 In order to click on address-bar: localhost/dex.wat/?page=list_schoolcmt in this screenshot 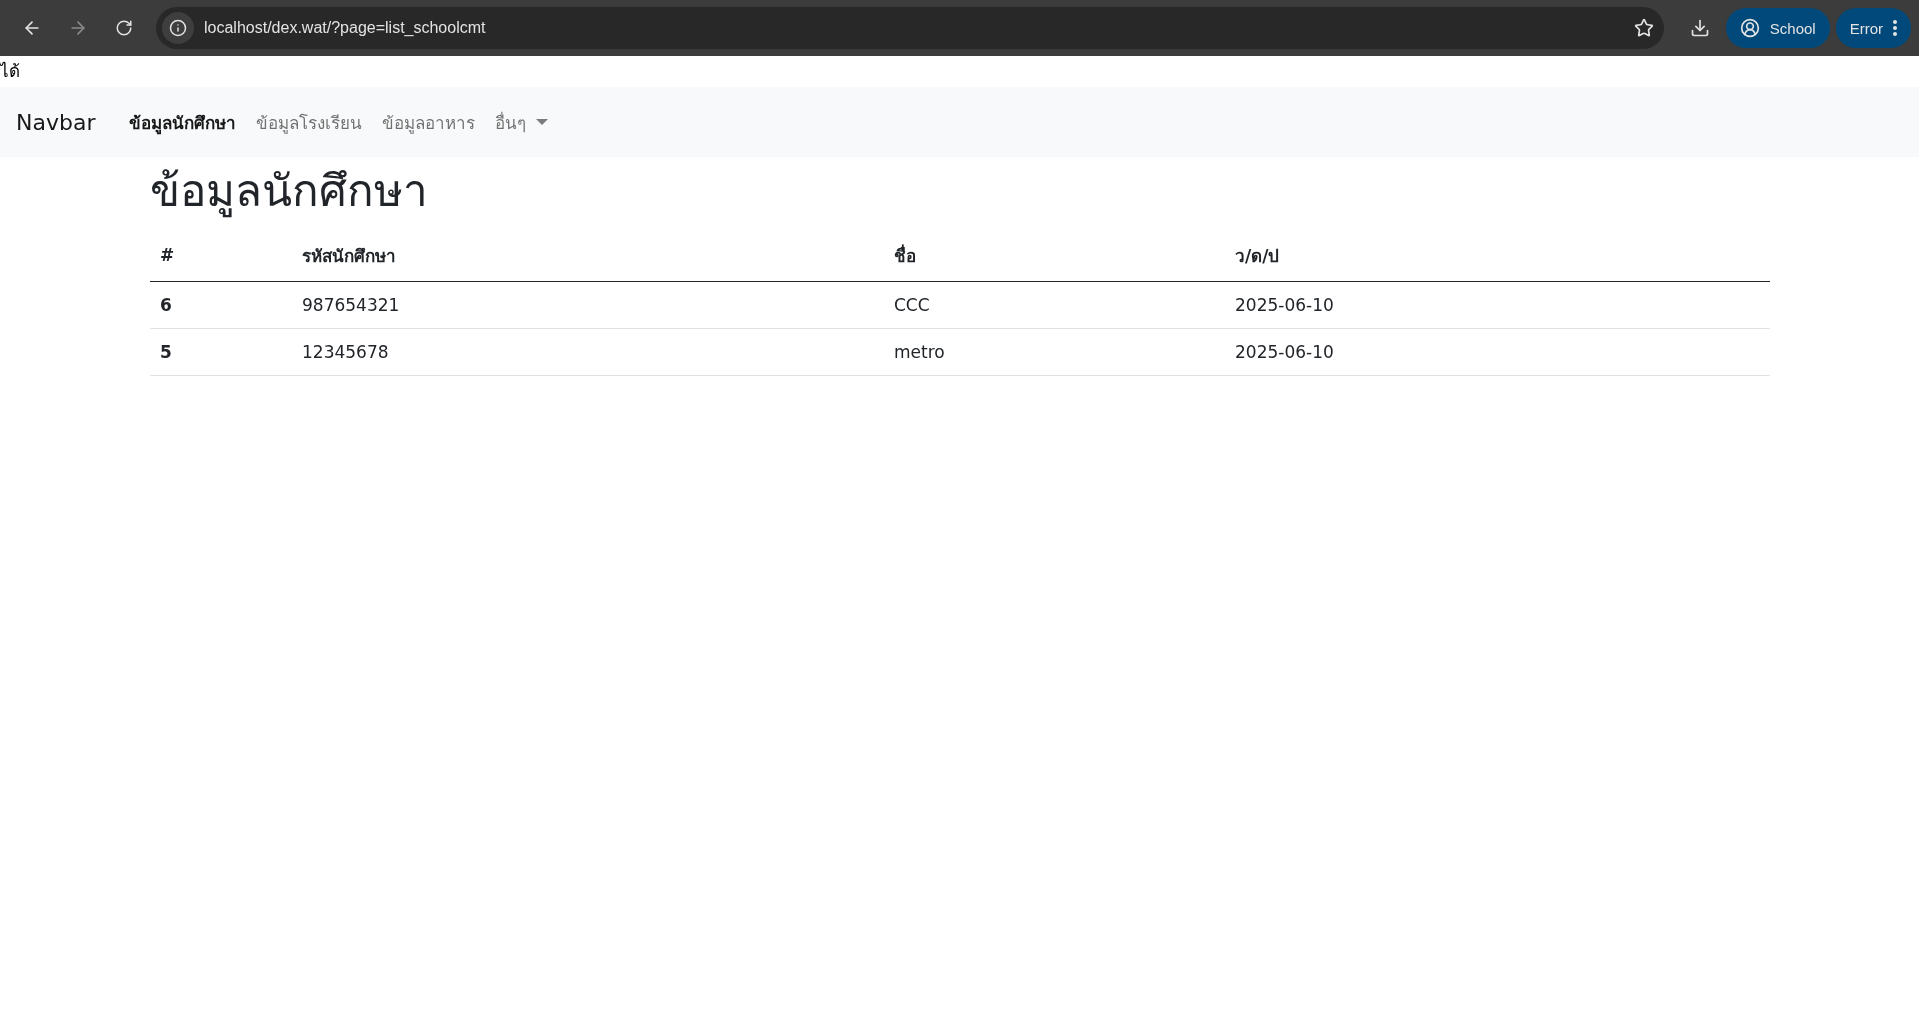, I will do `click(910, 28)`.